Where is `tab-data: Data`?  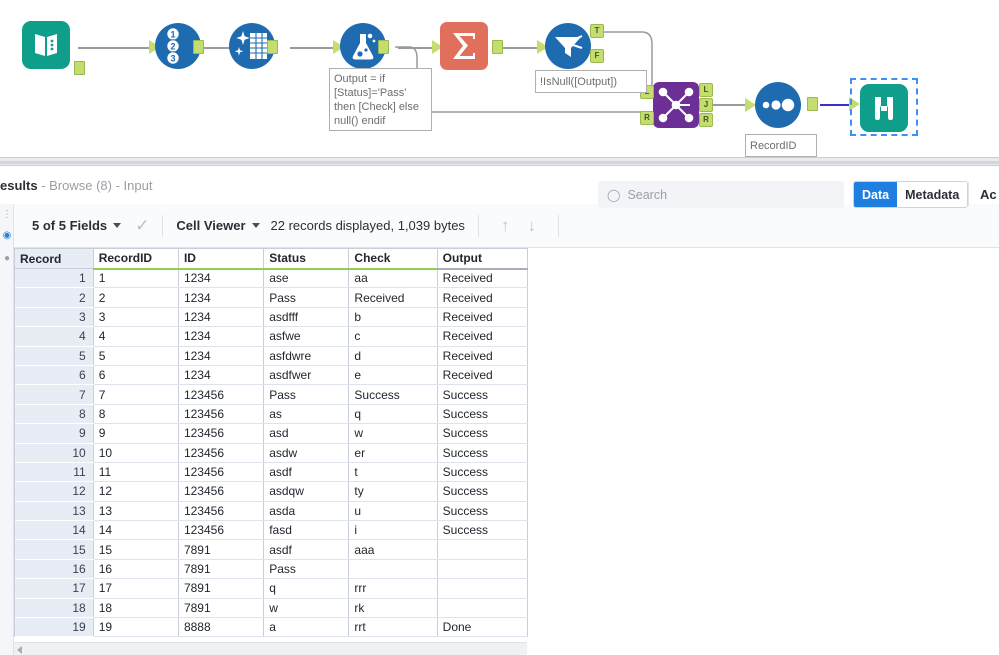
tab-data: Data is located at coordinates (876, 194).